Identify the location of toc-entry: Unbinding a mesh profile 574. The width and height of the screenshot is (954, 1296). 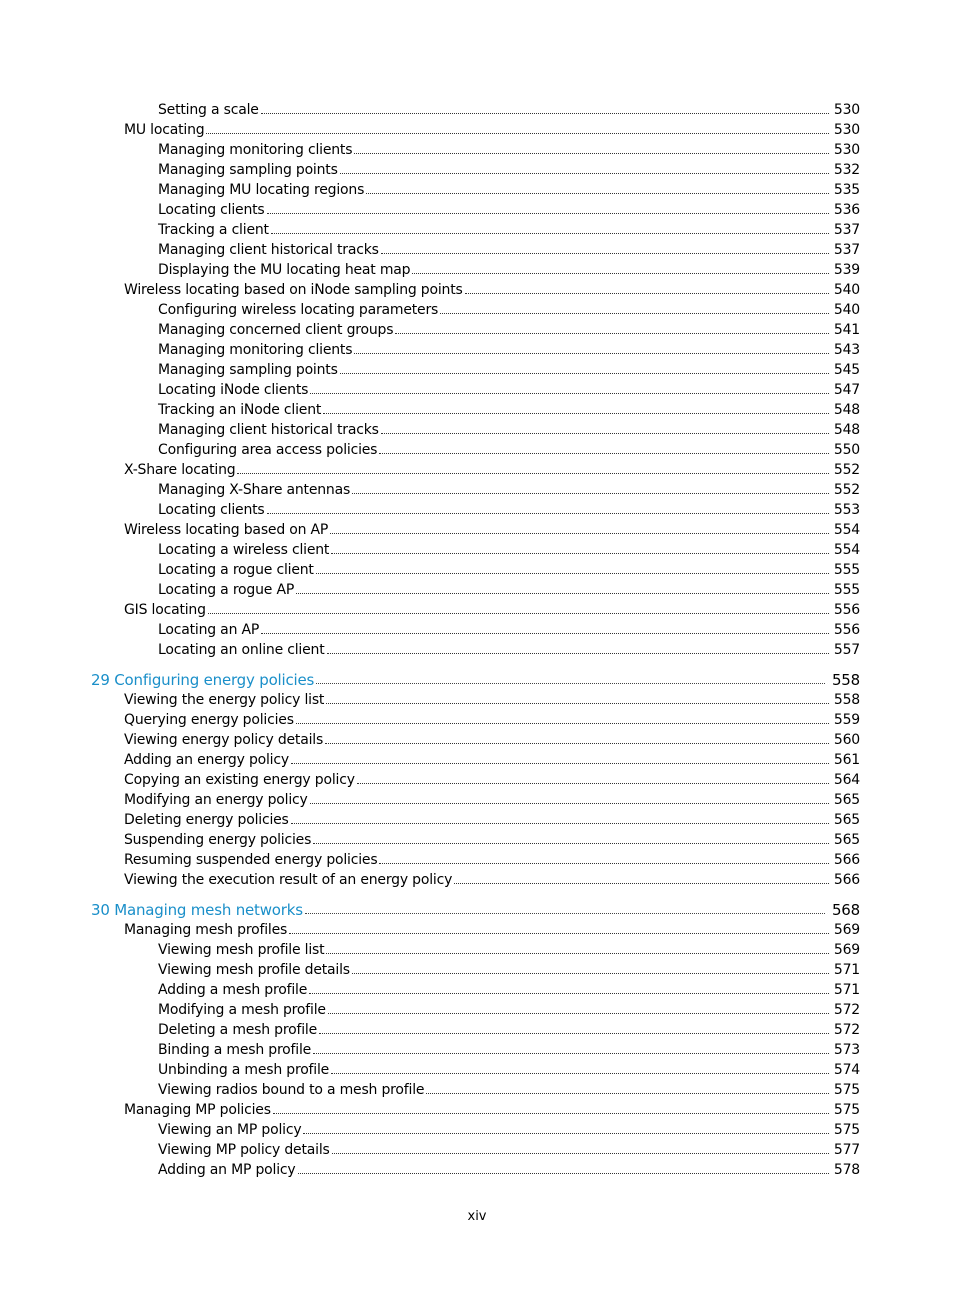
(477, 1070).